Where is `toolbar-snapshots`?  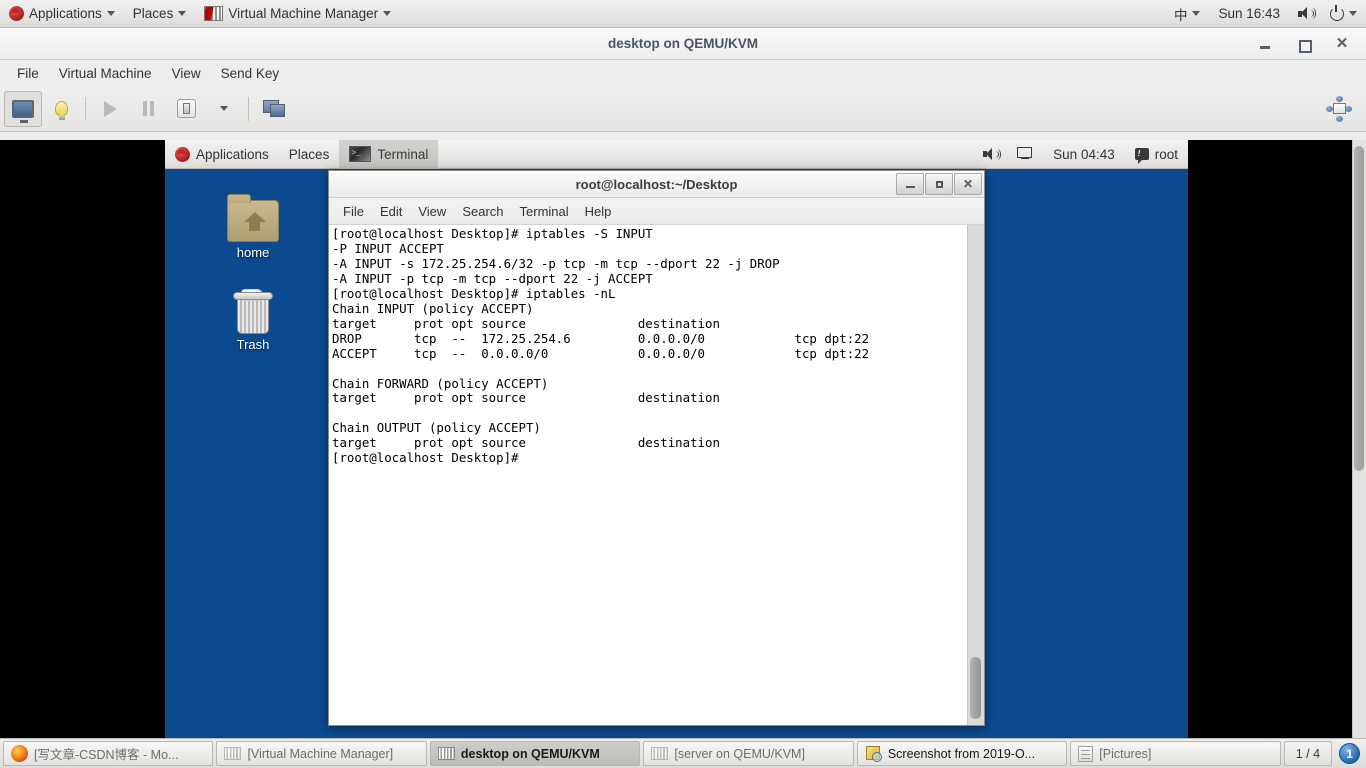
toolbar-snapshots is located at coordinates (273, 109).